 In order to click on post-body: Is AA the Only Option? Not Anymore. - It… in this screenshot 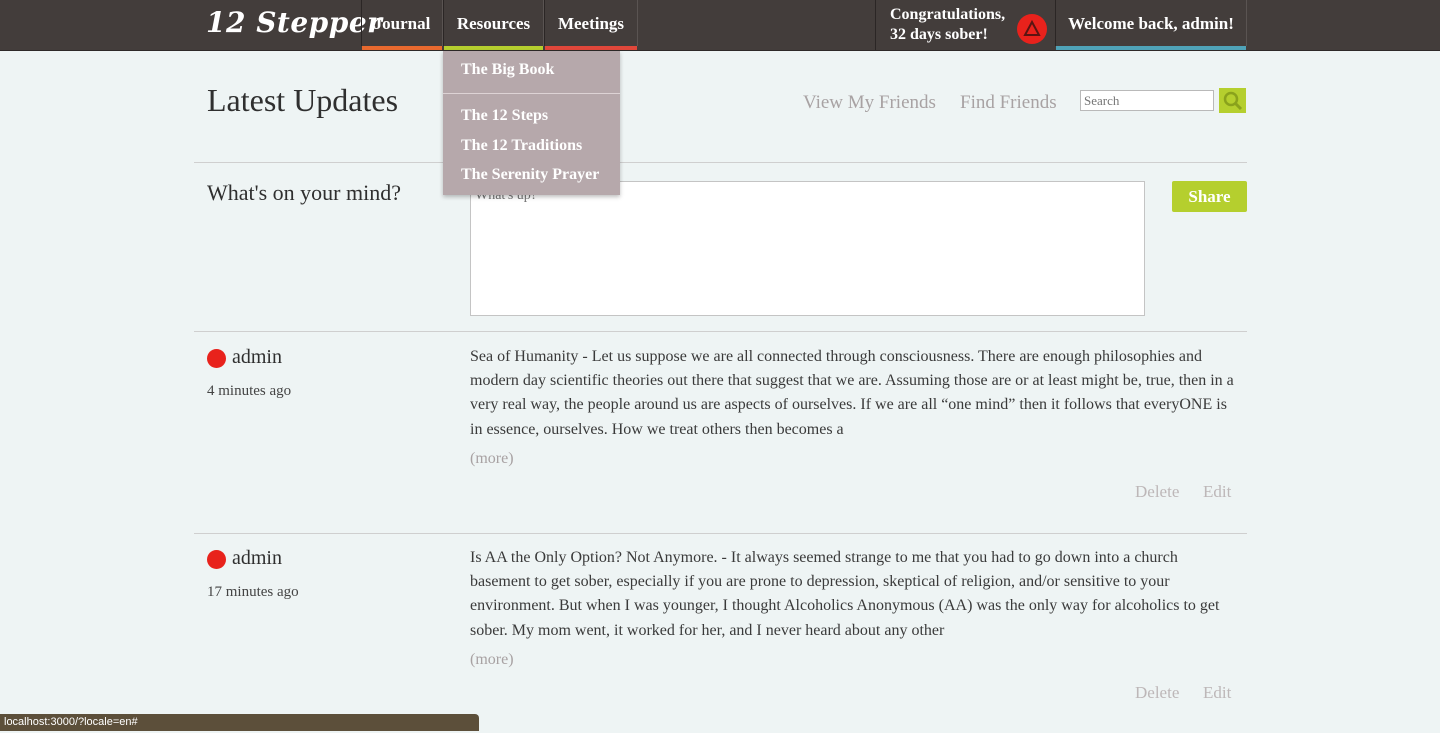, I will do `click(845, 594)`.